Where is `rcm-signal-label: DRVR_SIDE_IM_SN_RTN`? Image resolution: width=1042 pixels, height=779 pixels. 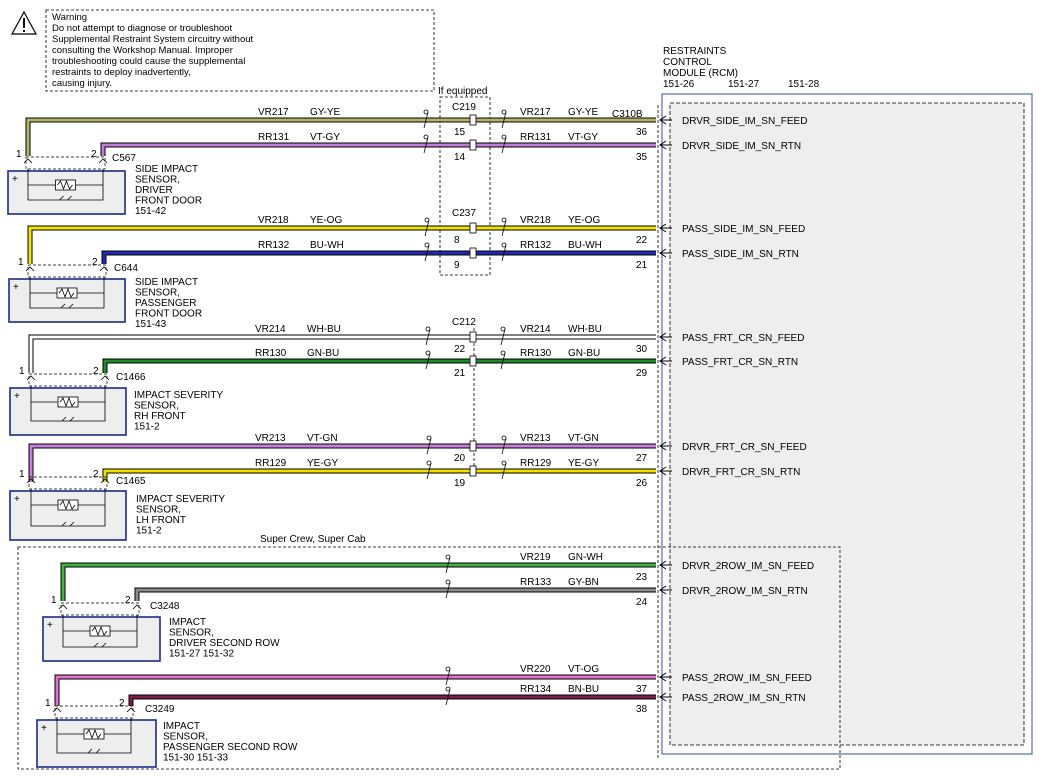
rcm-signal-label: DRVR_SIDE_IM_SN_RTN is located at coordinates (741, 146).